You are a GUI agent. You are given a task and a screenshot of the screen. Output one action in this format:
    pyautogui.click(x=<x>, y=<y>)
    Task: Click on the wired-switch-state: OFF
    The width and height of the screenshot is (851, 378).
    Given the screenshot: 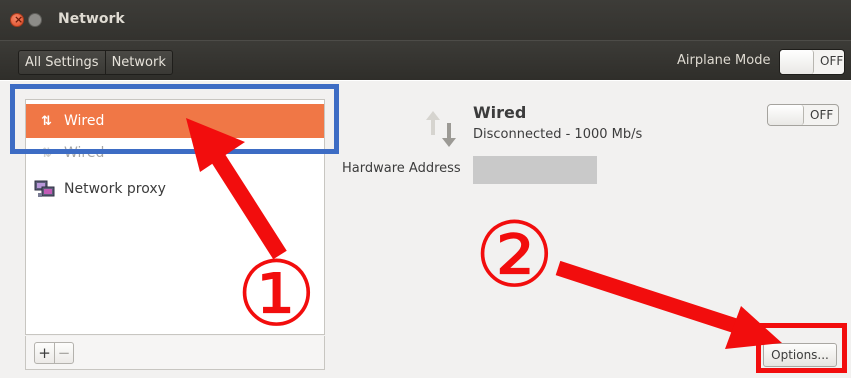 What is the action you would take?
    pyautogui.click(x=822, y=115)
    